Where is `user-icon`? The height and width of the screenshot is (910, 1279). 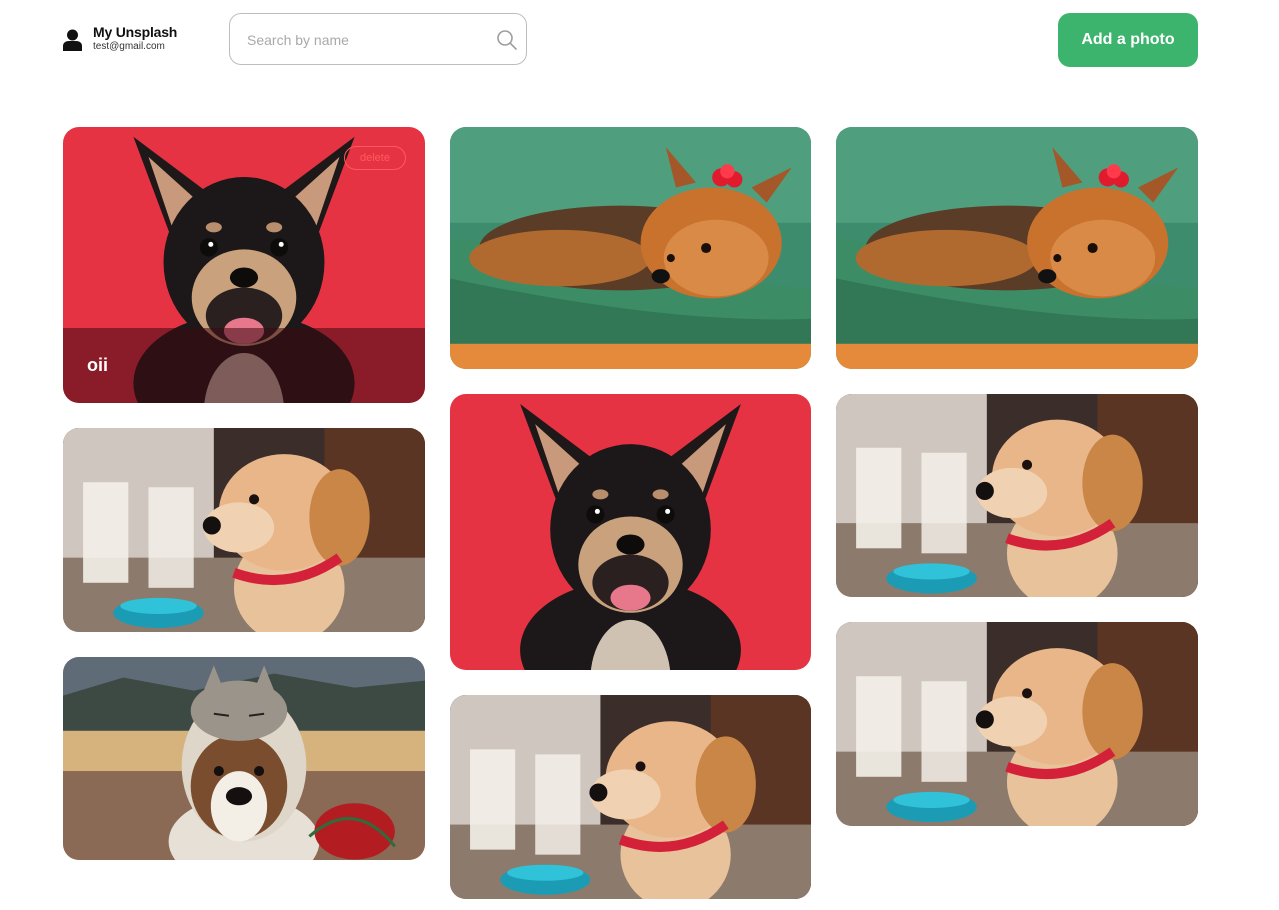
user-icon is located at coordinates (72, 40).